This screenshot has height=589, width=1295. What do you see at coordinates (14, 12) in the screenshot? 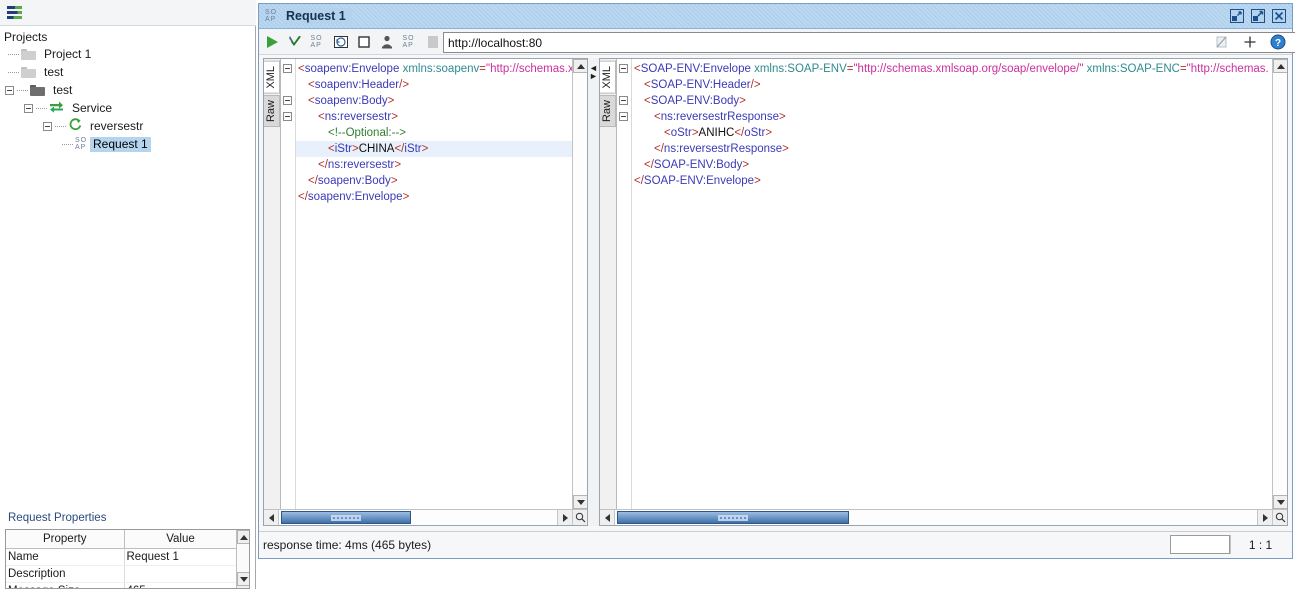
I see `list-view-icon` at bounding box center [14, 12].